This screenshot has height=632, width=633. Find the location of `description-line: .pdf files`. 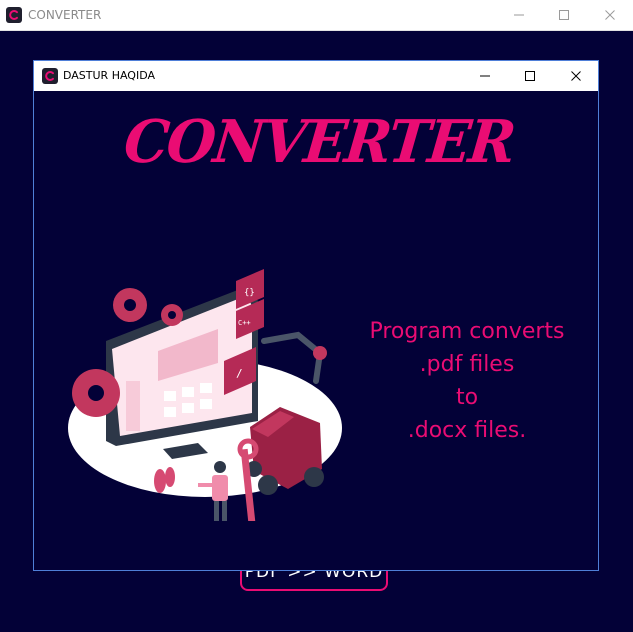

description-line: .pdf files is located at coordinates (467, 364).